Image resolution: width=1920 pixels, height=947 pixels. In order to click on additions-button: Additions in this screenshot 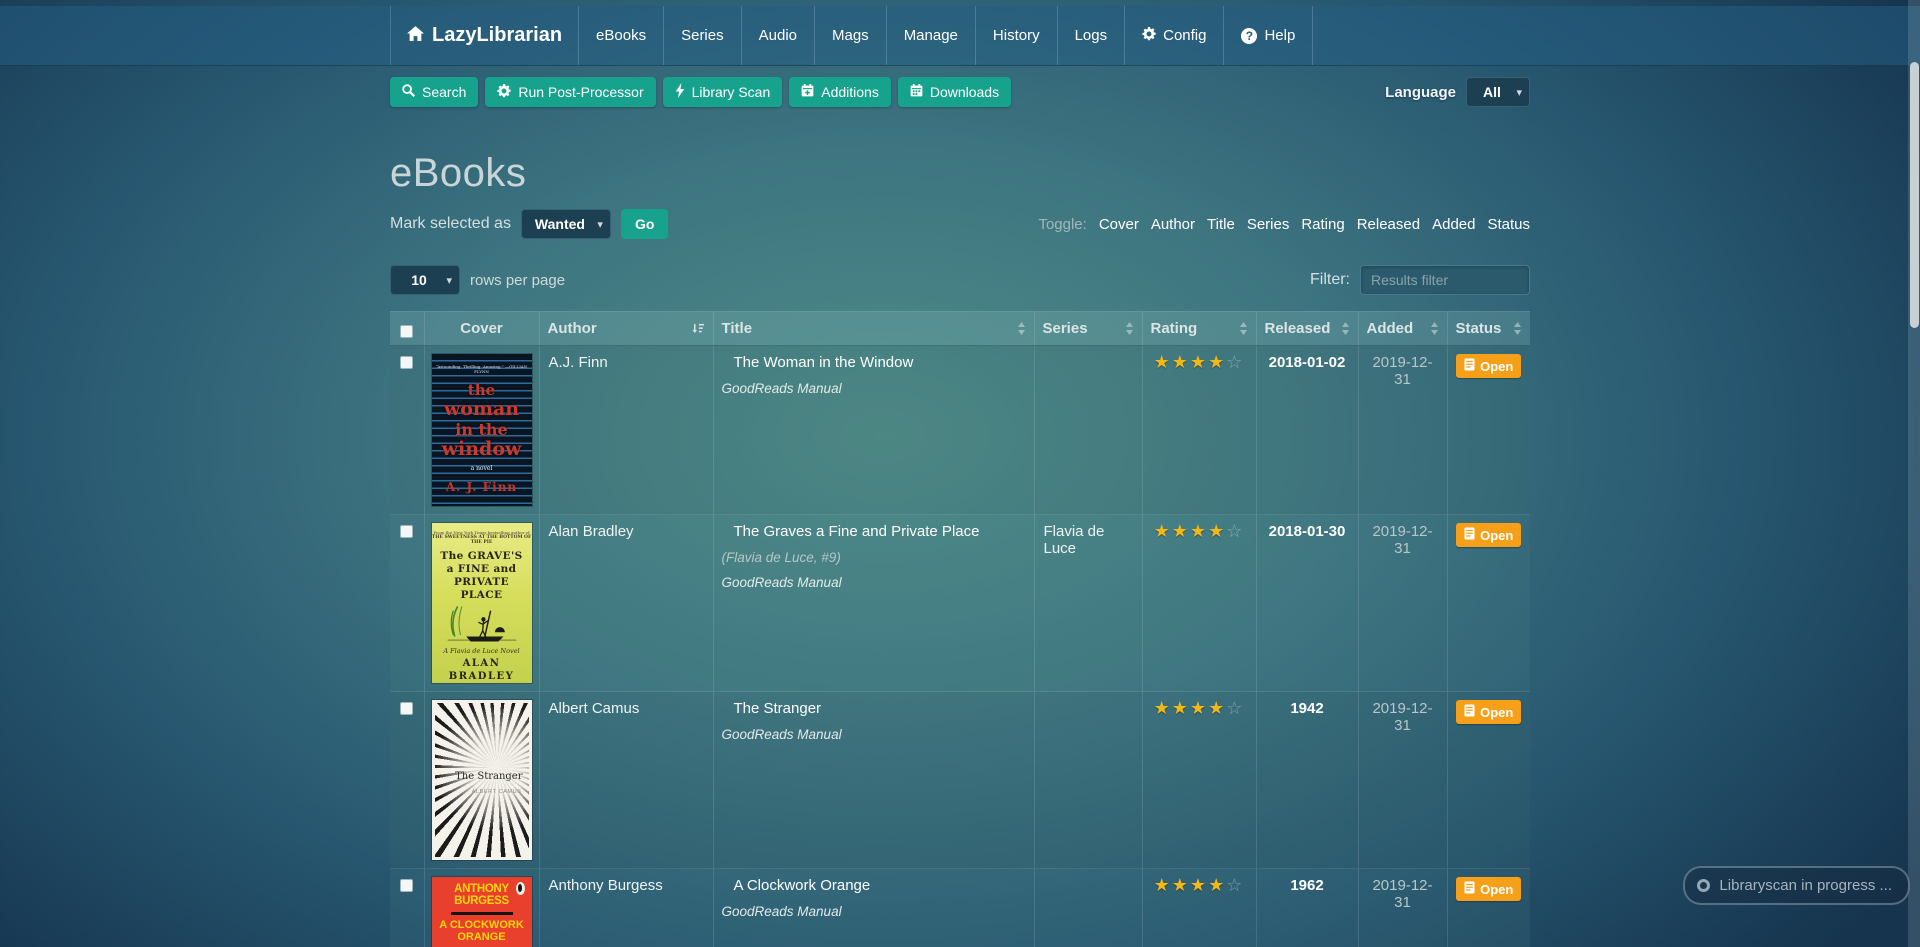, I will do `click(840, 92)`.